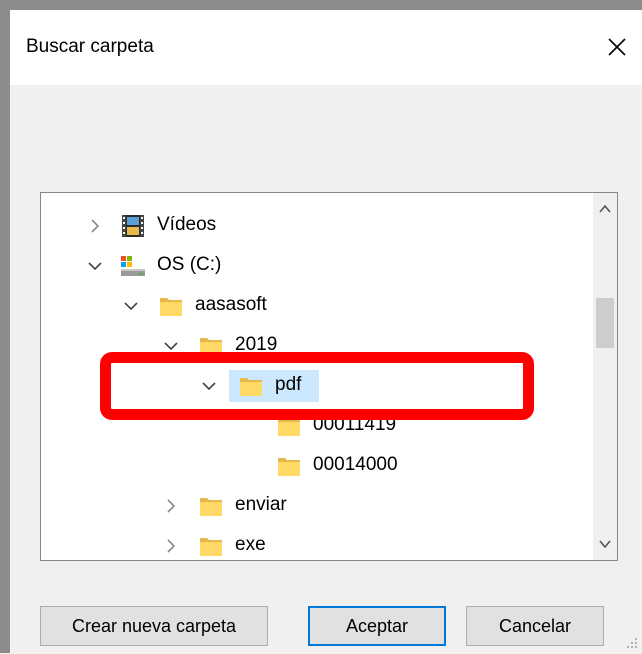 The height and width of the screenshot is (654, 642). What do you see at coordinates (355, 424) in the screenshot?
I see `tree-item-label: 00011419` at bounding box center [355, 424].